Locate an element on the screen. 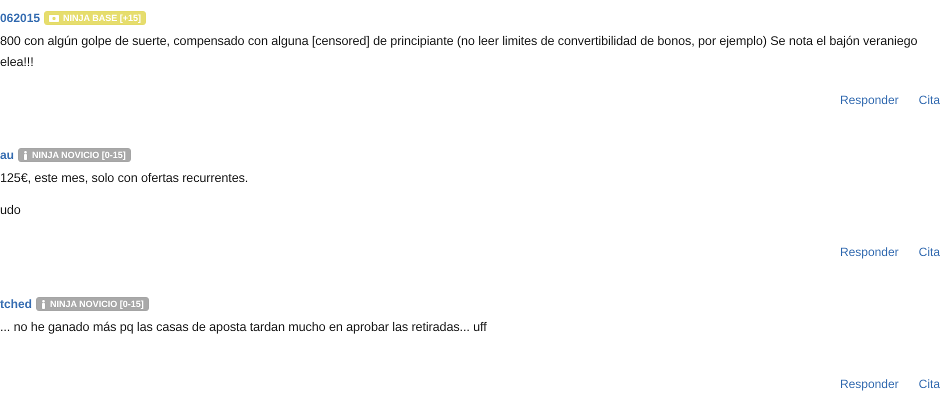 The width and height of the screenshot is (940, 400). post-text: 800 con algún golpe de suerte, compensado con alguna [censored] de principiante (no leer limites de convertibilidad de bonos, por ejemplo) Se nota el bajón veraniego is located at coordinates (459, 41).